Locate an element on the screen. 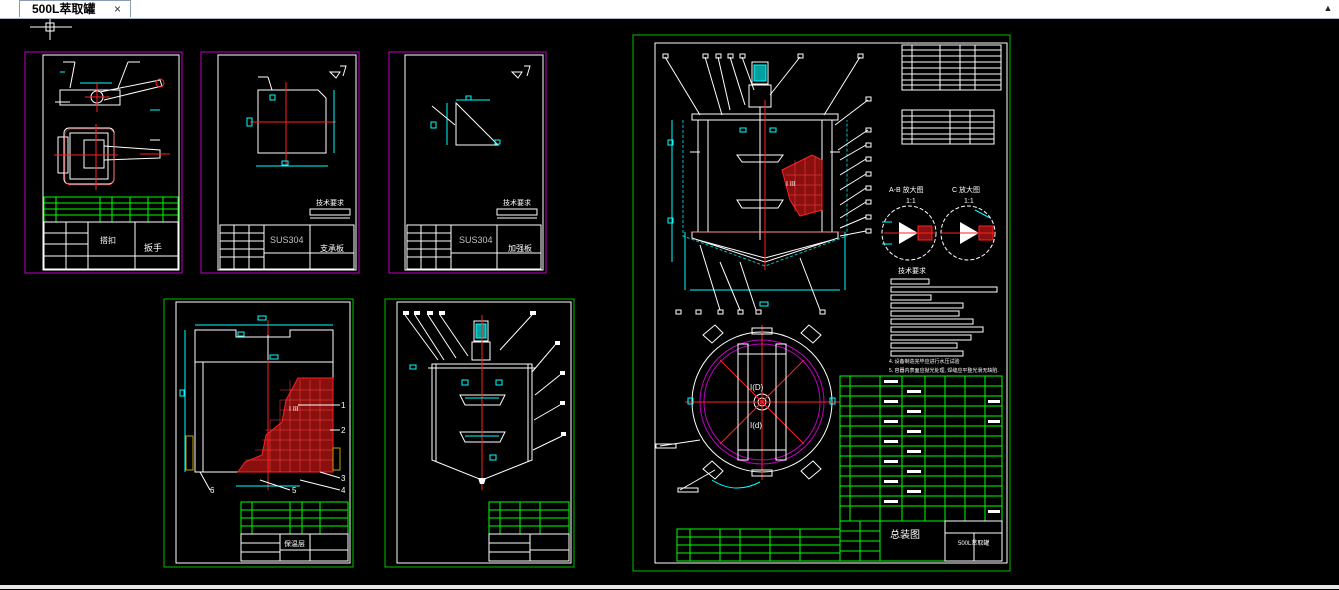 The width and height of the screenshot is (1339, 590). document-tab-label: 500L萃取罐 is located at coordinates (64, 9).